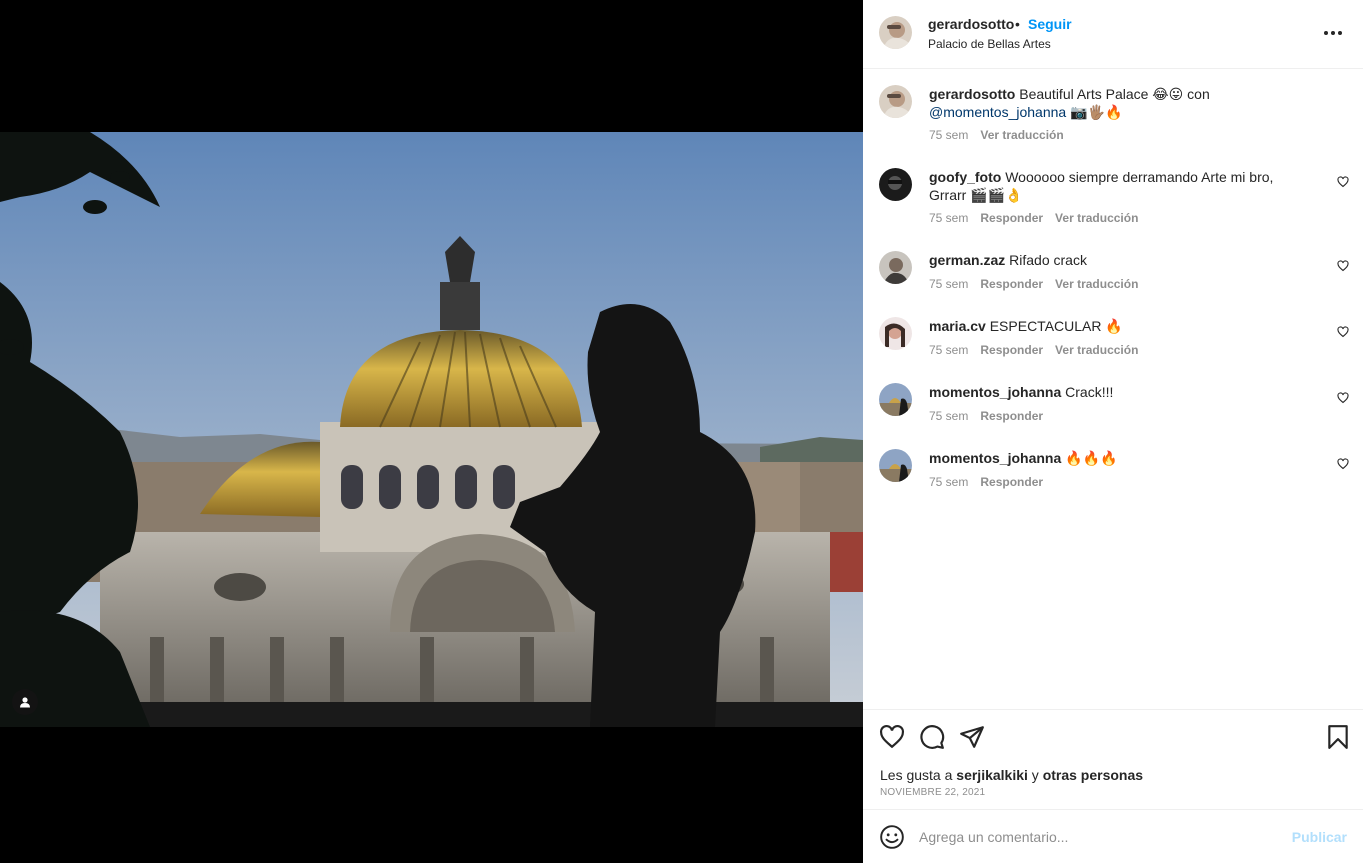 Image resolution: width=1363 pixels, height=863 pixels. I want to click on user-tag-icon, so click(25, 702).